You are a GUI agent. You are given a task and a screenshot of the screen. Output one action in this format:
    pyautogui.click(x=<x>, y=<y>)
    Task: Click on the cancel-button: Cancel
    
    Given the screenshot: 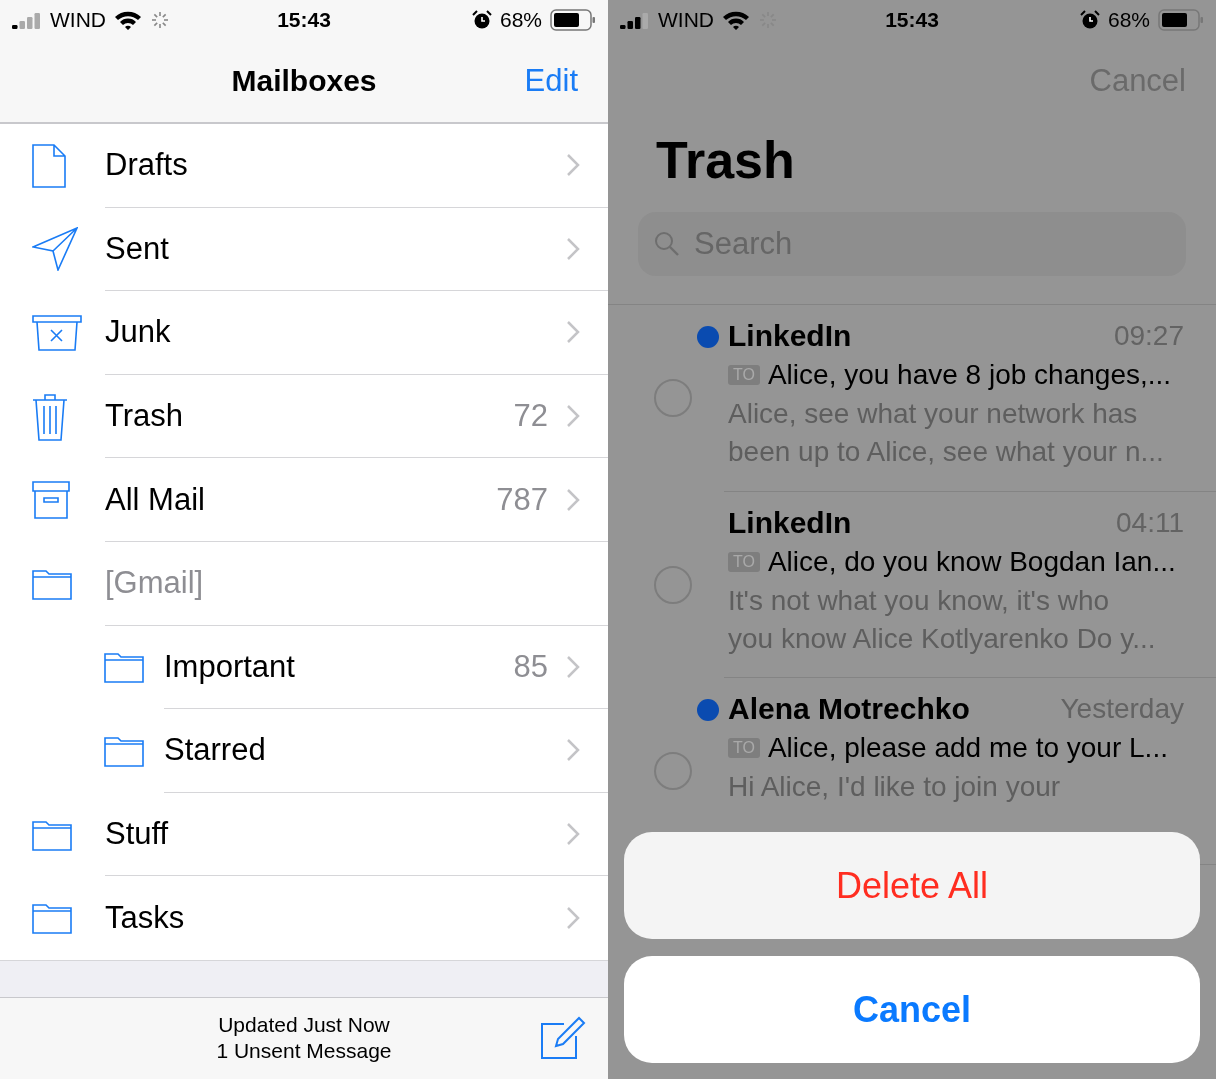 What is the action you would take?
    pyautogui.click(x=912, y=1009)
    